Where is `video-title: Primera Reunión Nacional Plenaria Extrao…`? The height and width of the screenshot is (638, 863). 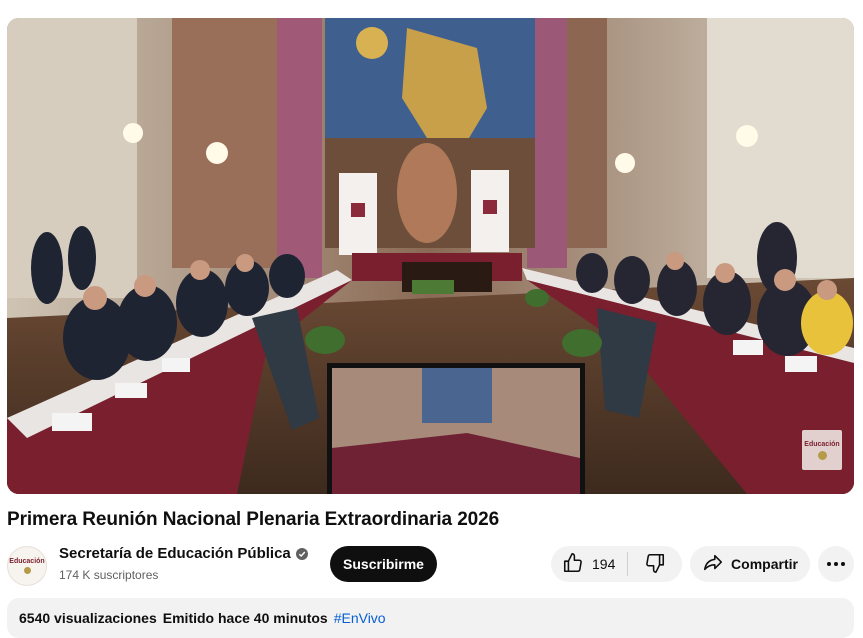
video-title: Primera Reunión Nacional Plenaria Extrao… is located at coordinates (253, 519).